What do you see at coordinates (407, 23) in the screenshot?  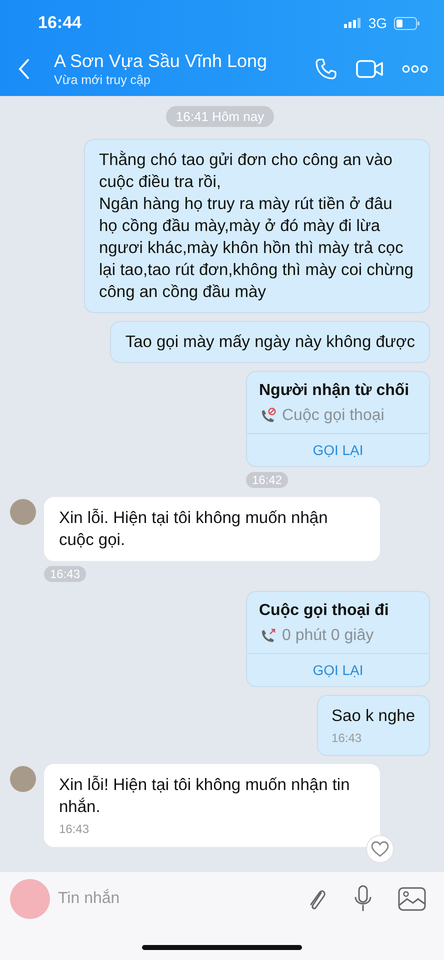 I see `battery-icon` at bounding box center [407, 23].